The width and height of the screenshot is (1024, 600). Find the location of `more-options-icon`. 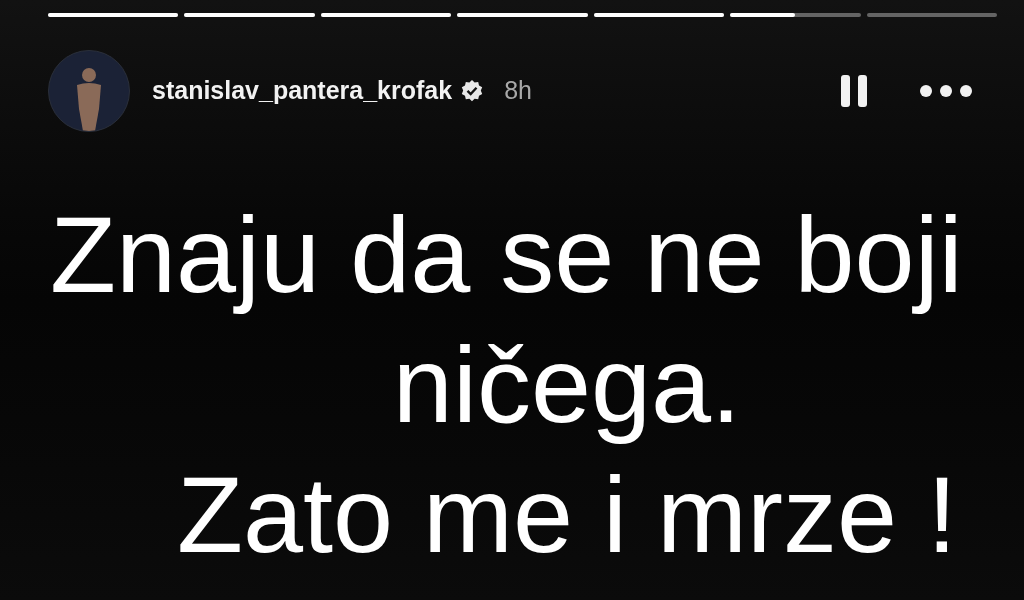

more-options-icon is located at coordinates (946, 91).